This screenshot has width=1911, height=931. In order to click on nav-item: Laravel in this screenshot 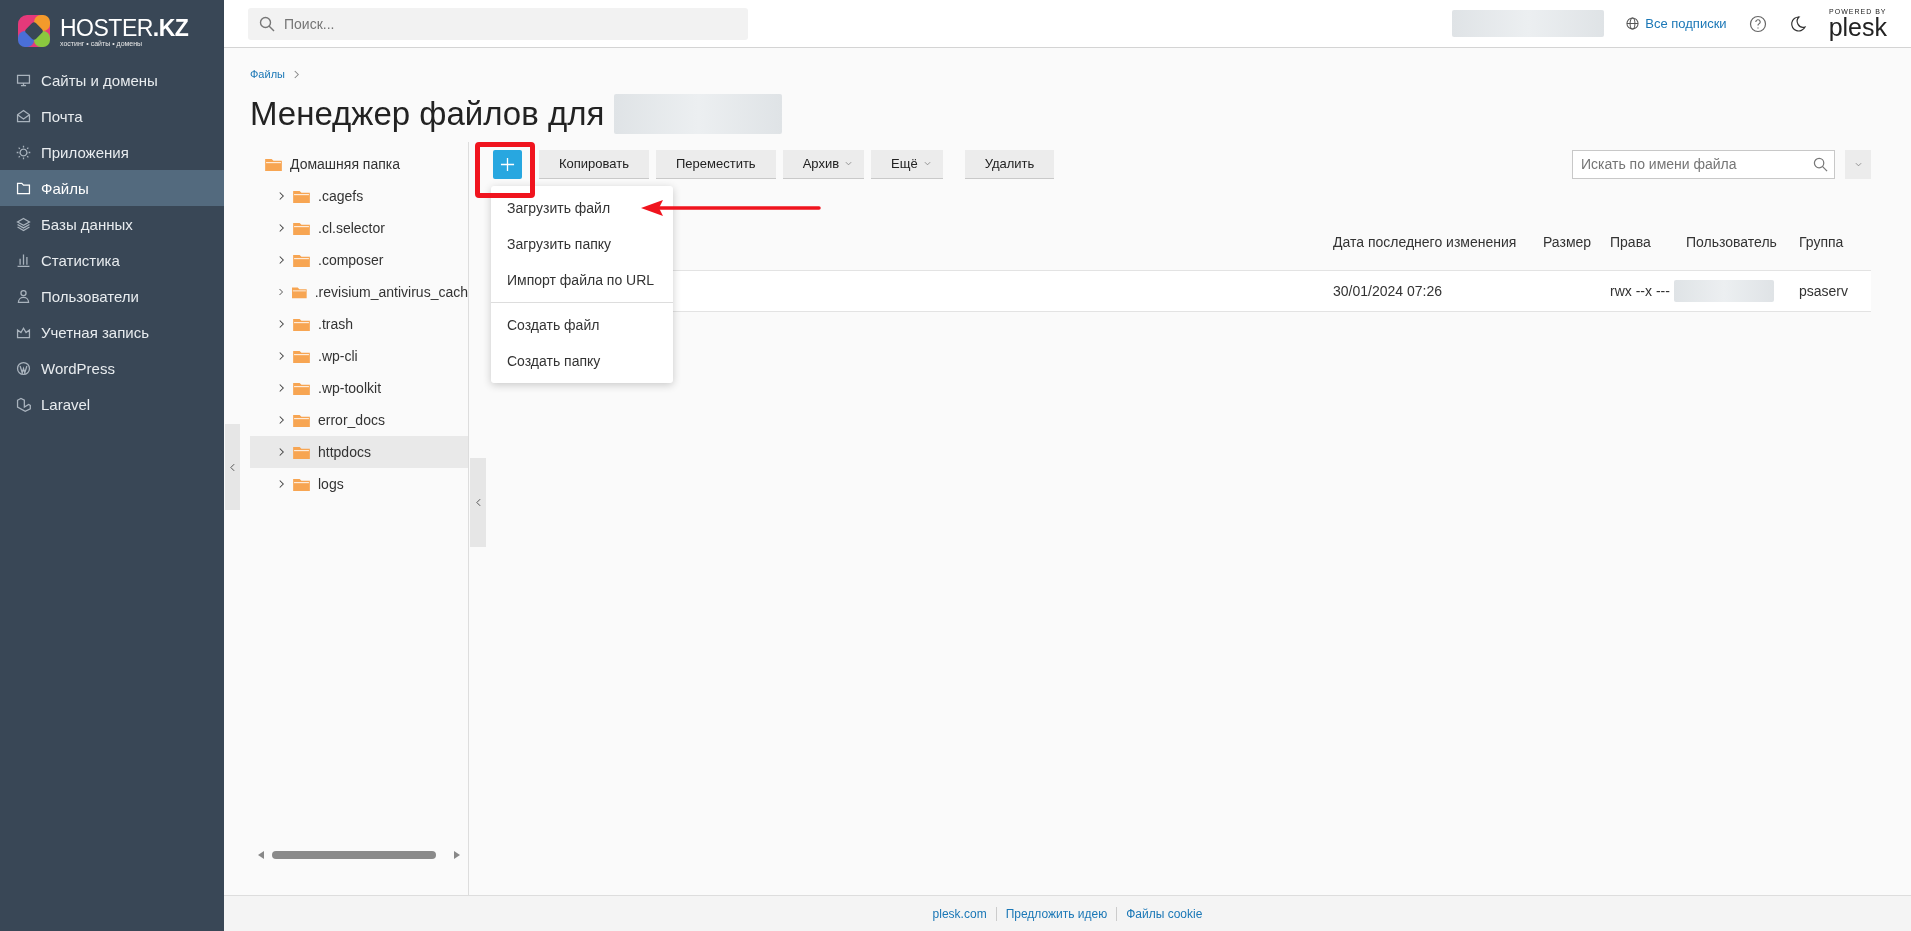, I will do `click(112, 404)`.